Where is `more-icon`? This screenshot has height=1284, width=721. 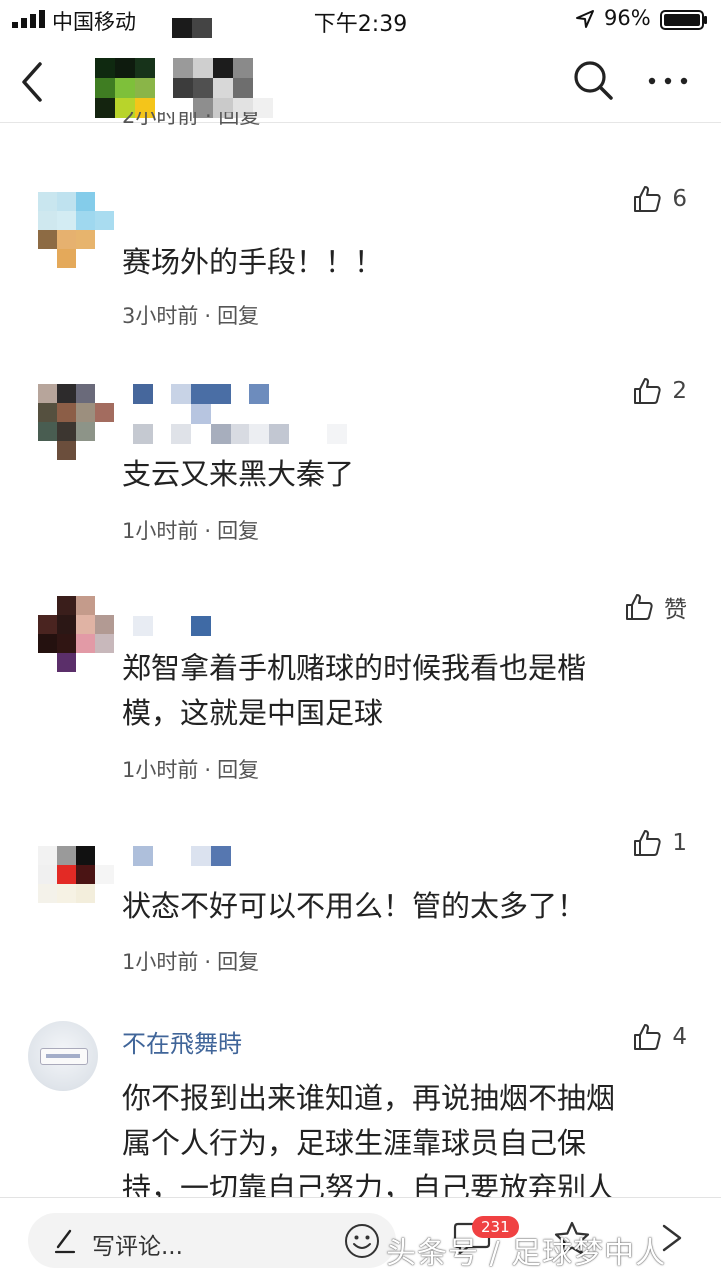
more-icon is located at coordinates (668, 81).